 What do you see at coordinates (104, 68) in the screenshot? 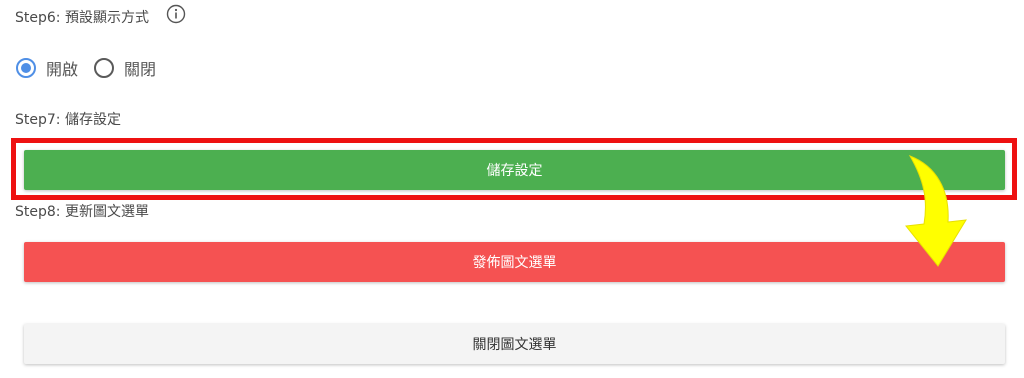
I see `radio-close-unchecked-icon` at bounding box center [104, 68].